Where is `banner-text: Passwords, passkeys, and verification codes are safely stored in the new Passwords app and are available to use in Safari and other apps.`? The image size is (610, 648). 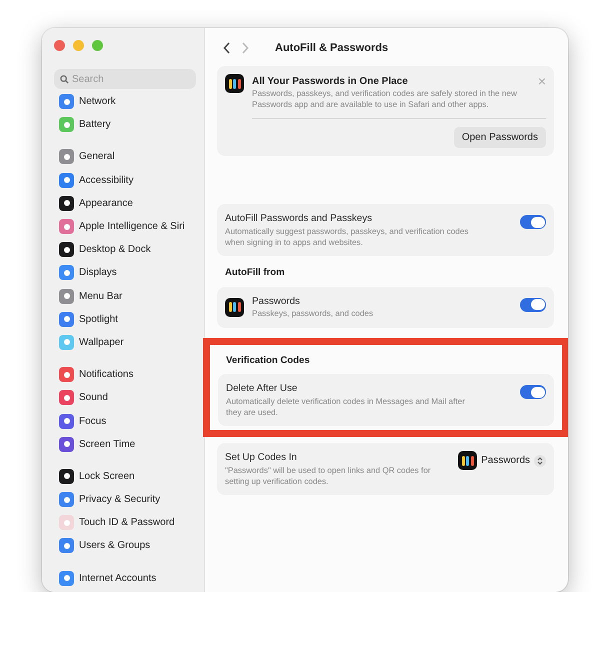 banner-text: Passwords, passkeys, and verification codes are safely stored in the new Passwords app and are available to use in Safari and other apps. is located at coordinates (385, 99).